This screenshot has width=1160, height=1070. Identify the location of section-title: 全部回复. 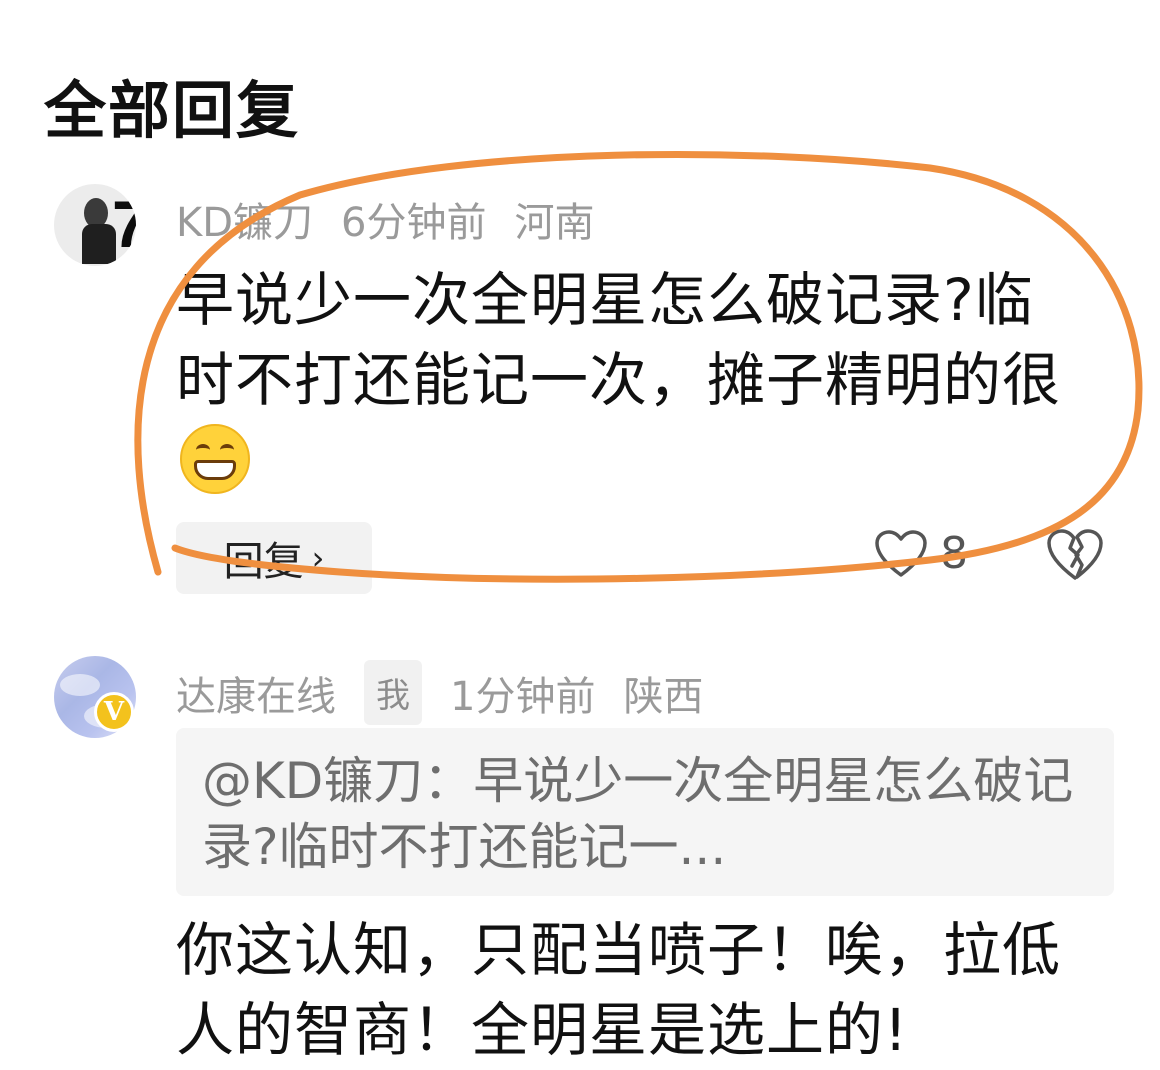
(172, 110).